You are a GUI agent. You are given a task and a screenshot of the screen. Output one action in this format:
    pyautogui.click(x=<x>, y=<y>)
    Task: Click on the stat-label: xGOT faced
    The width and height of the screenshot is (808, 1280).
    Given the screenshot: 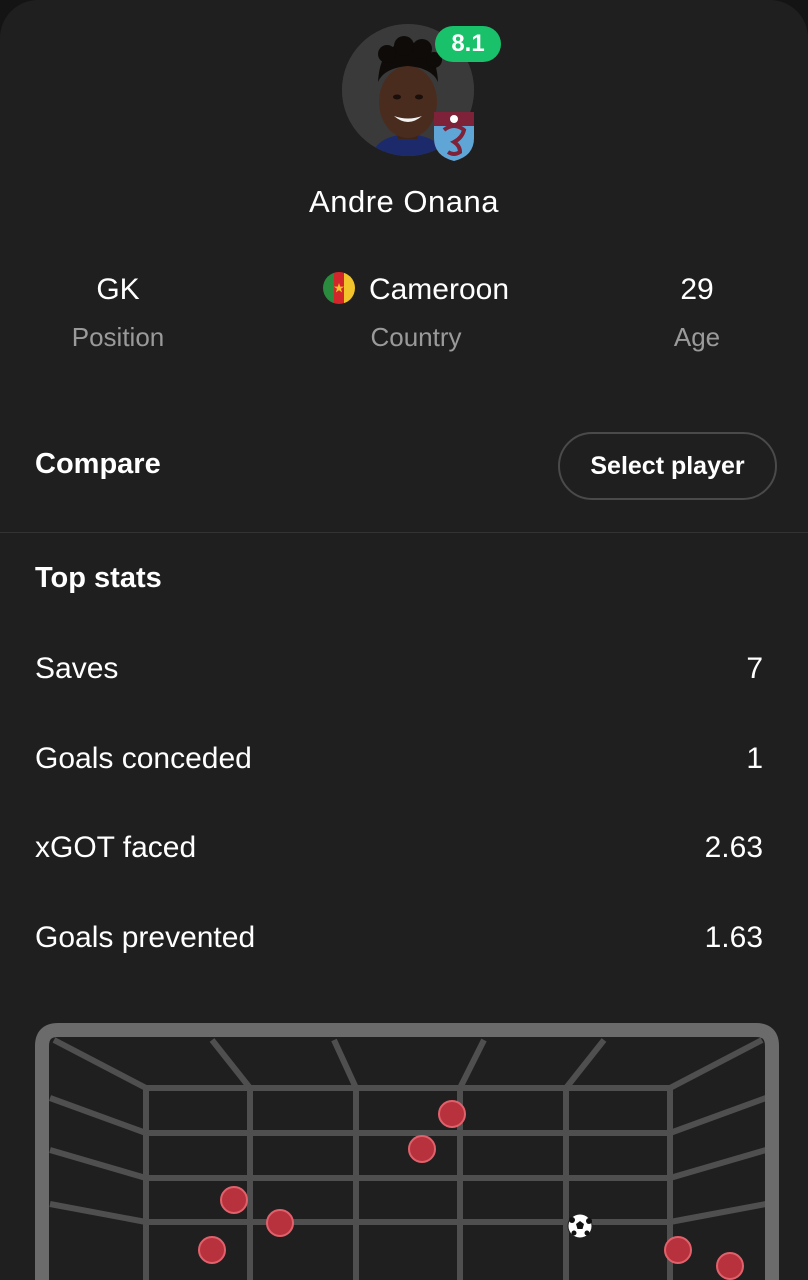 What is the action you would take?
    pyautogui.click(x=116, y=847)
    